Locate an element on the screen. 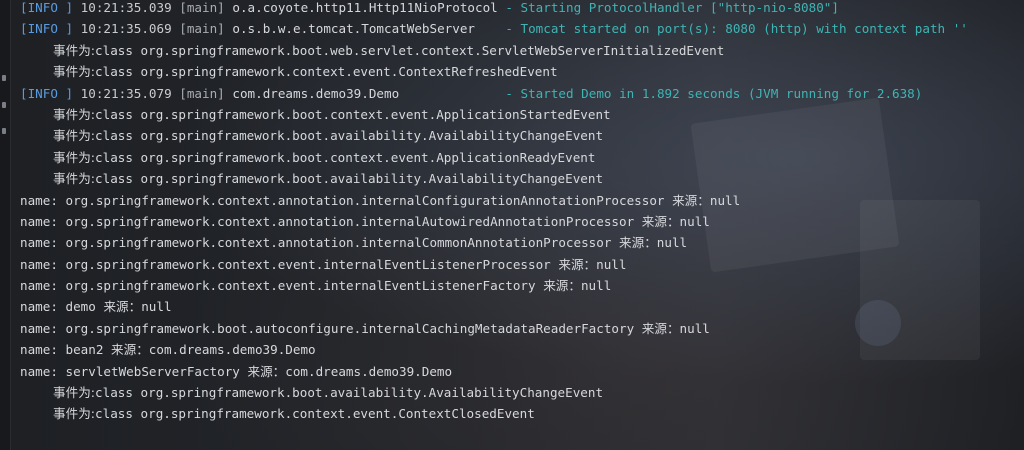 The image size is (1024, 450). log-logger: com.dreams.demo39.Demo is located at coordinates (316, 93).